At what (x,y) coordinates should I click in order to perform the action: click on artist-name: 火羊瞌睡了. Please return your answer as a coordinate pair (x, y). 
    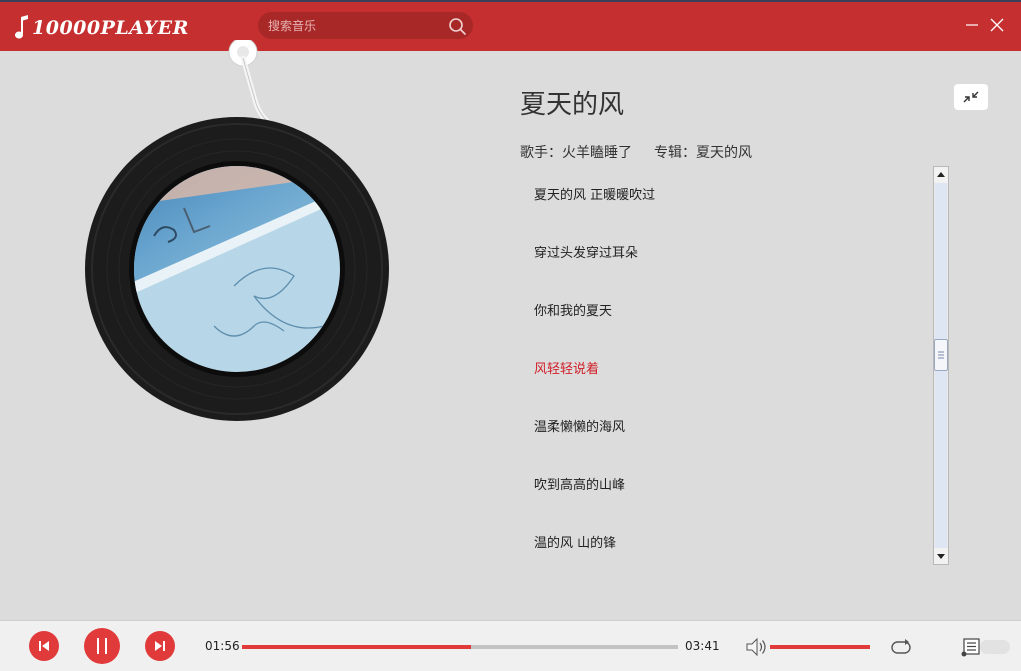
    Looking at the image, I should click on (597, 152).